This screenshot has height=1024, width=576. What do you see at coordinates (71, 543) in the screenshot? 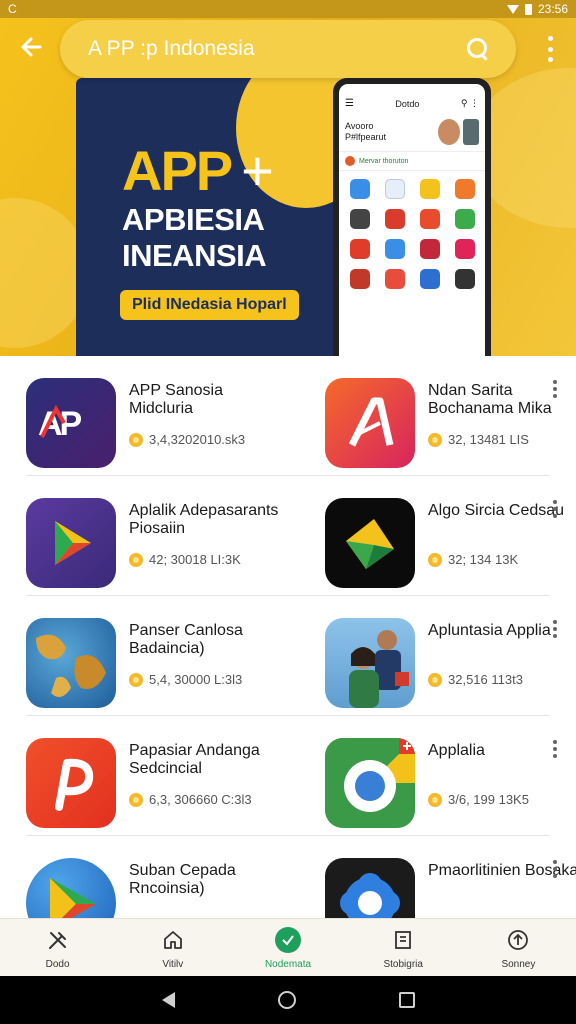
I see `play-triangle-icon` at bounding box center [71, 543].